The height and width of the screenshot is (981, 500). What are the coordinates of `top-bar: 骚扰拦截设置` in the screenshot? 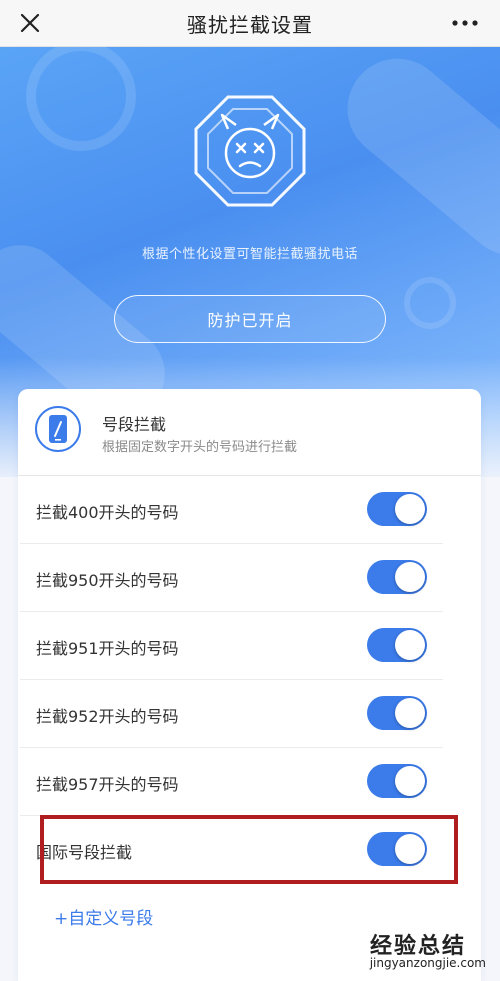 It's located at (250, 23).